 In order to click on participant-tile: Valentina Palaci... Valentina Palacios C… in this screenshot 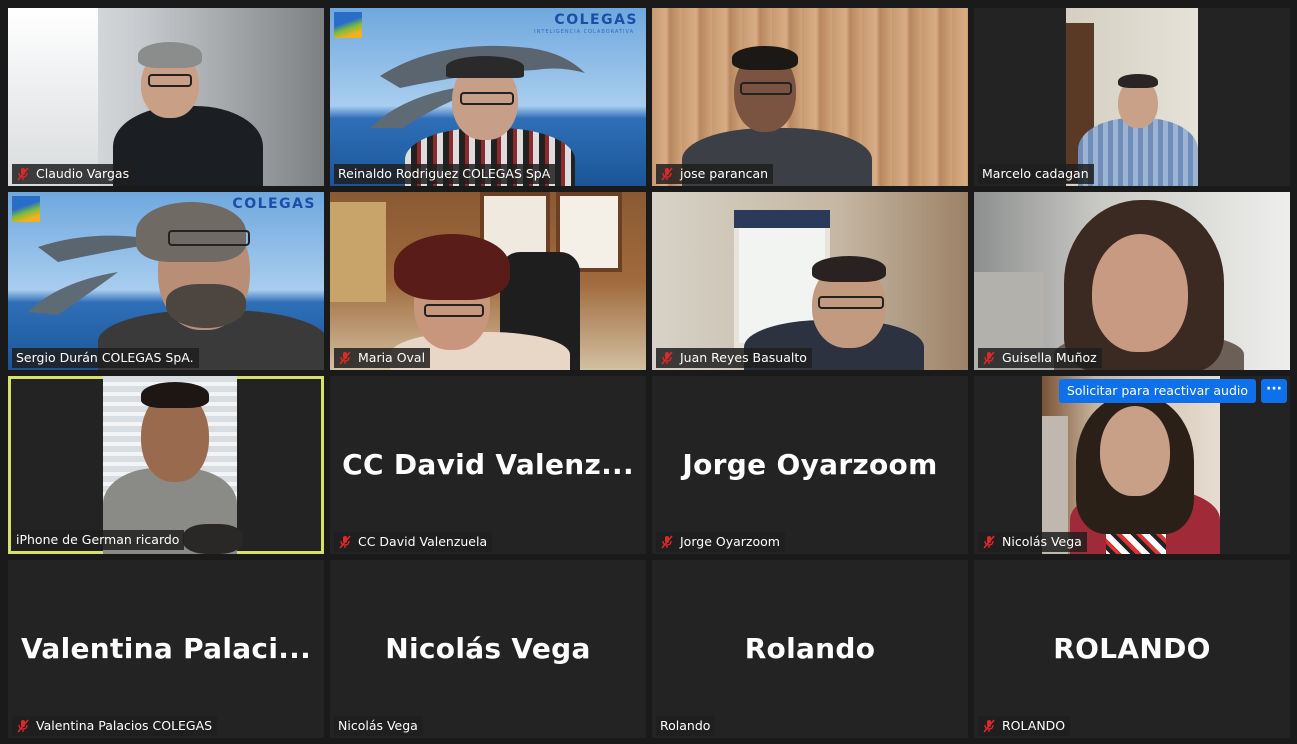, I will do `click(166, 649)`.